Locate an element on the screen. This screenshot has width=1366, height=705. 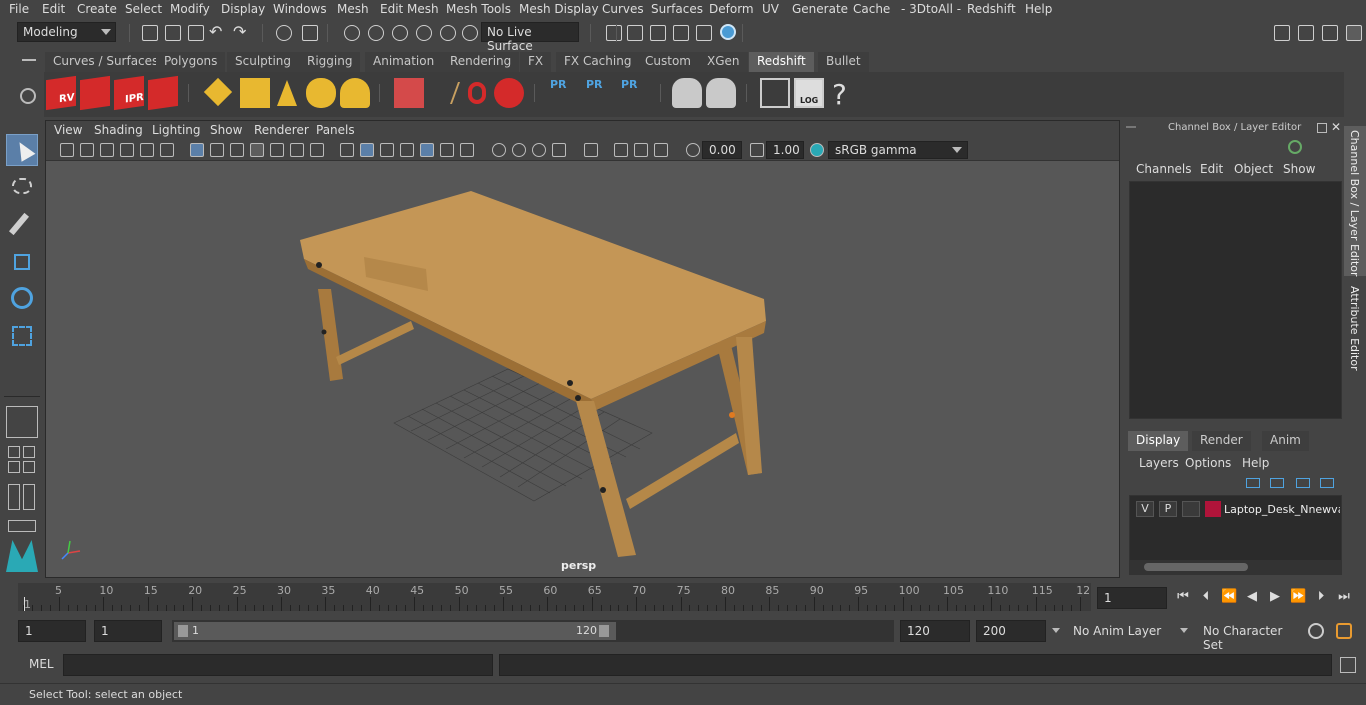
grid-icon is located at coordinates (197, 150).